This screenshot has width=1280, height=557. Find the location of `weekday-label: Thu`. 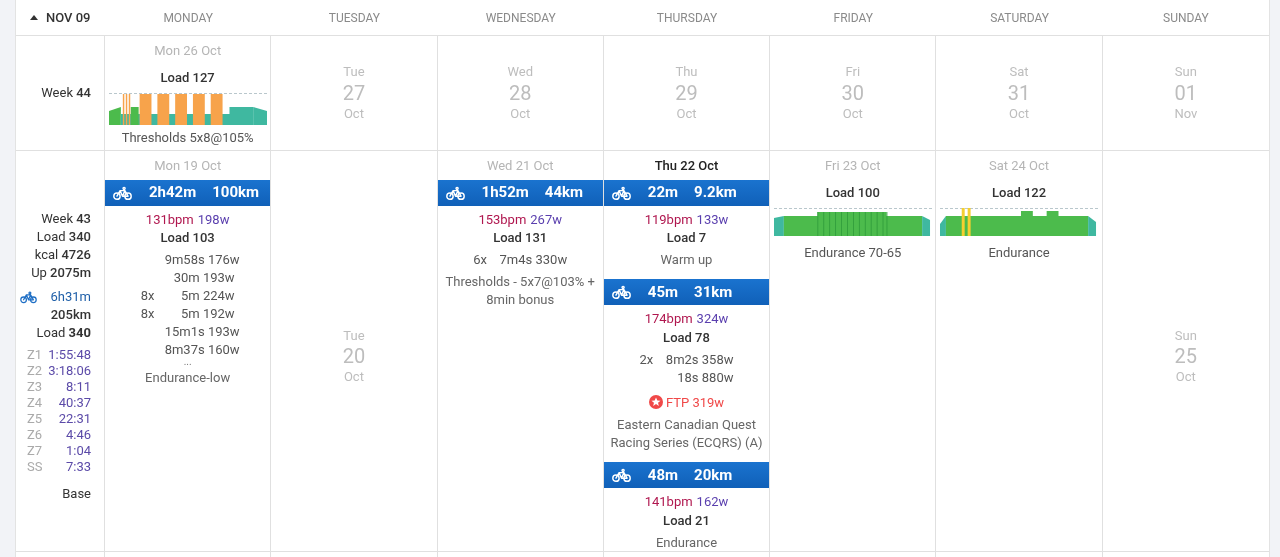

weekday-label: Thu is located at coordinates (686, 72).